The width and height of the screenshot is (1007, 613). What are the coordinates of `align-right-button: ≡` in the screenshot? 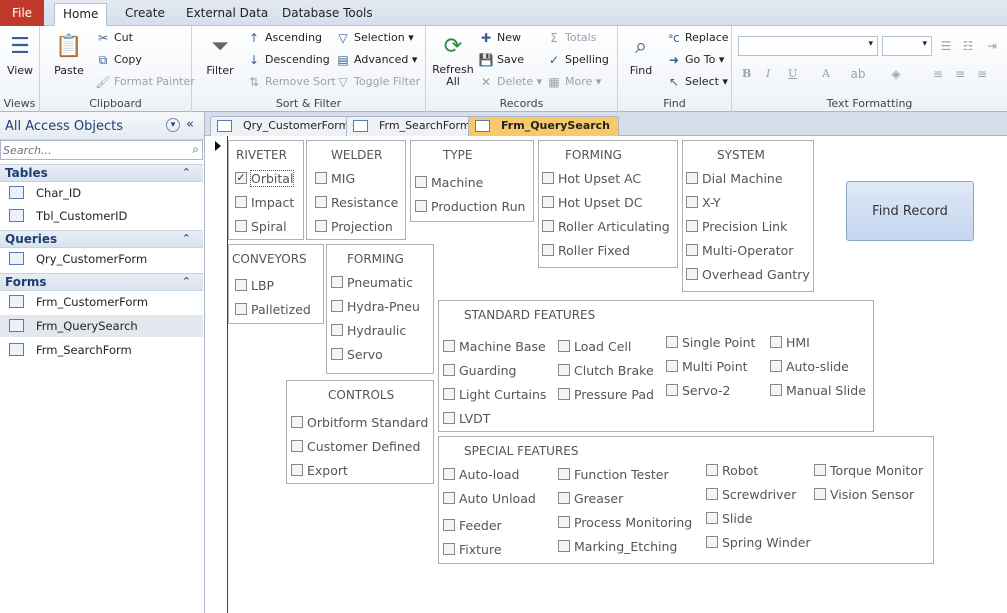 It's located at (983, 74).